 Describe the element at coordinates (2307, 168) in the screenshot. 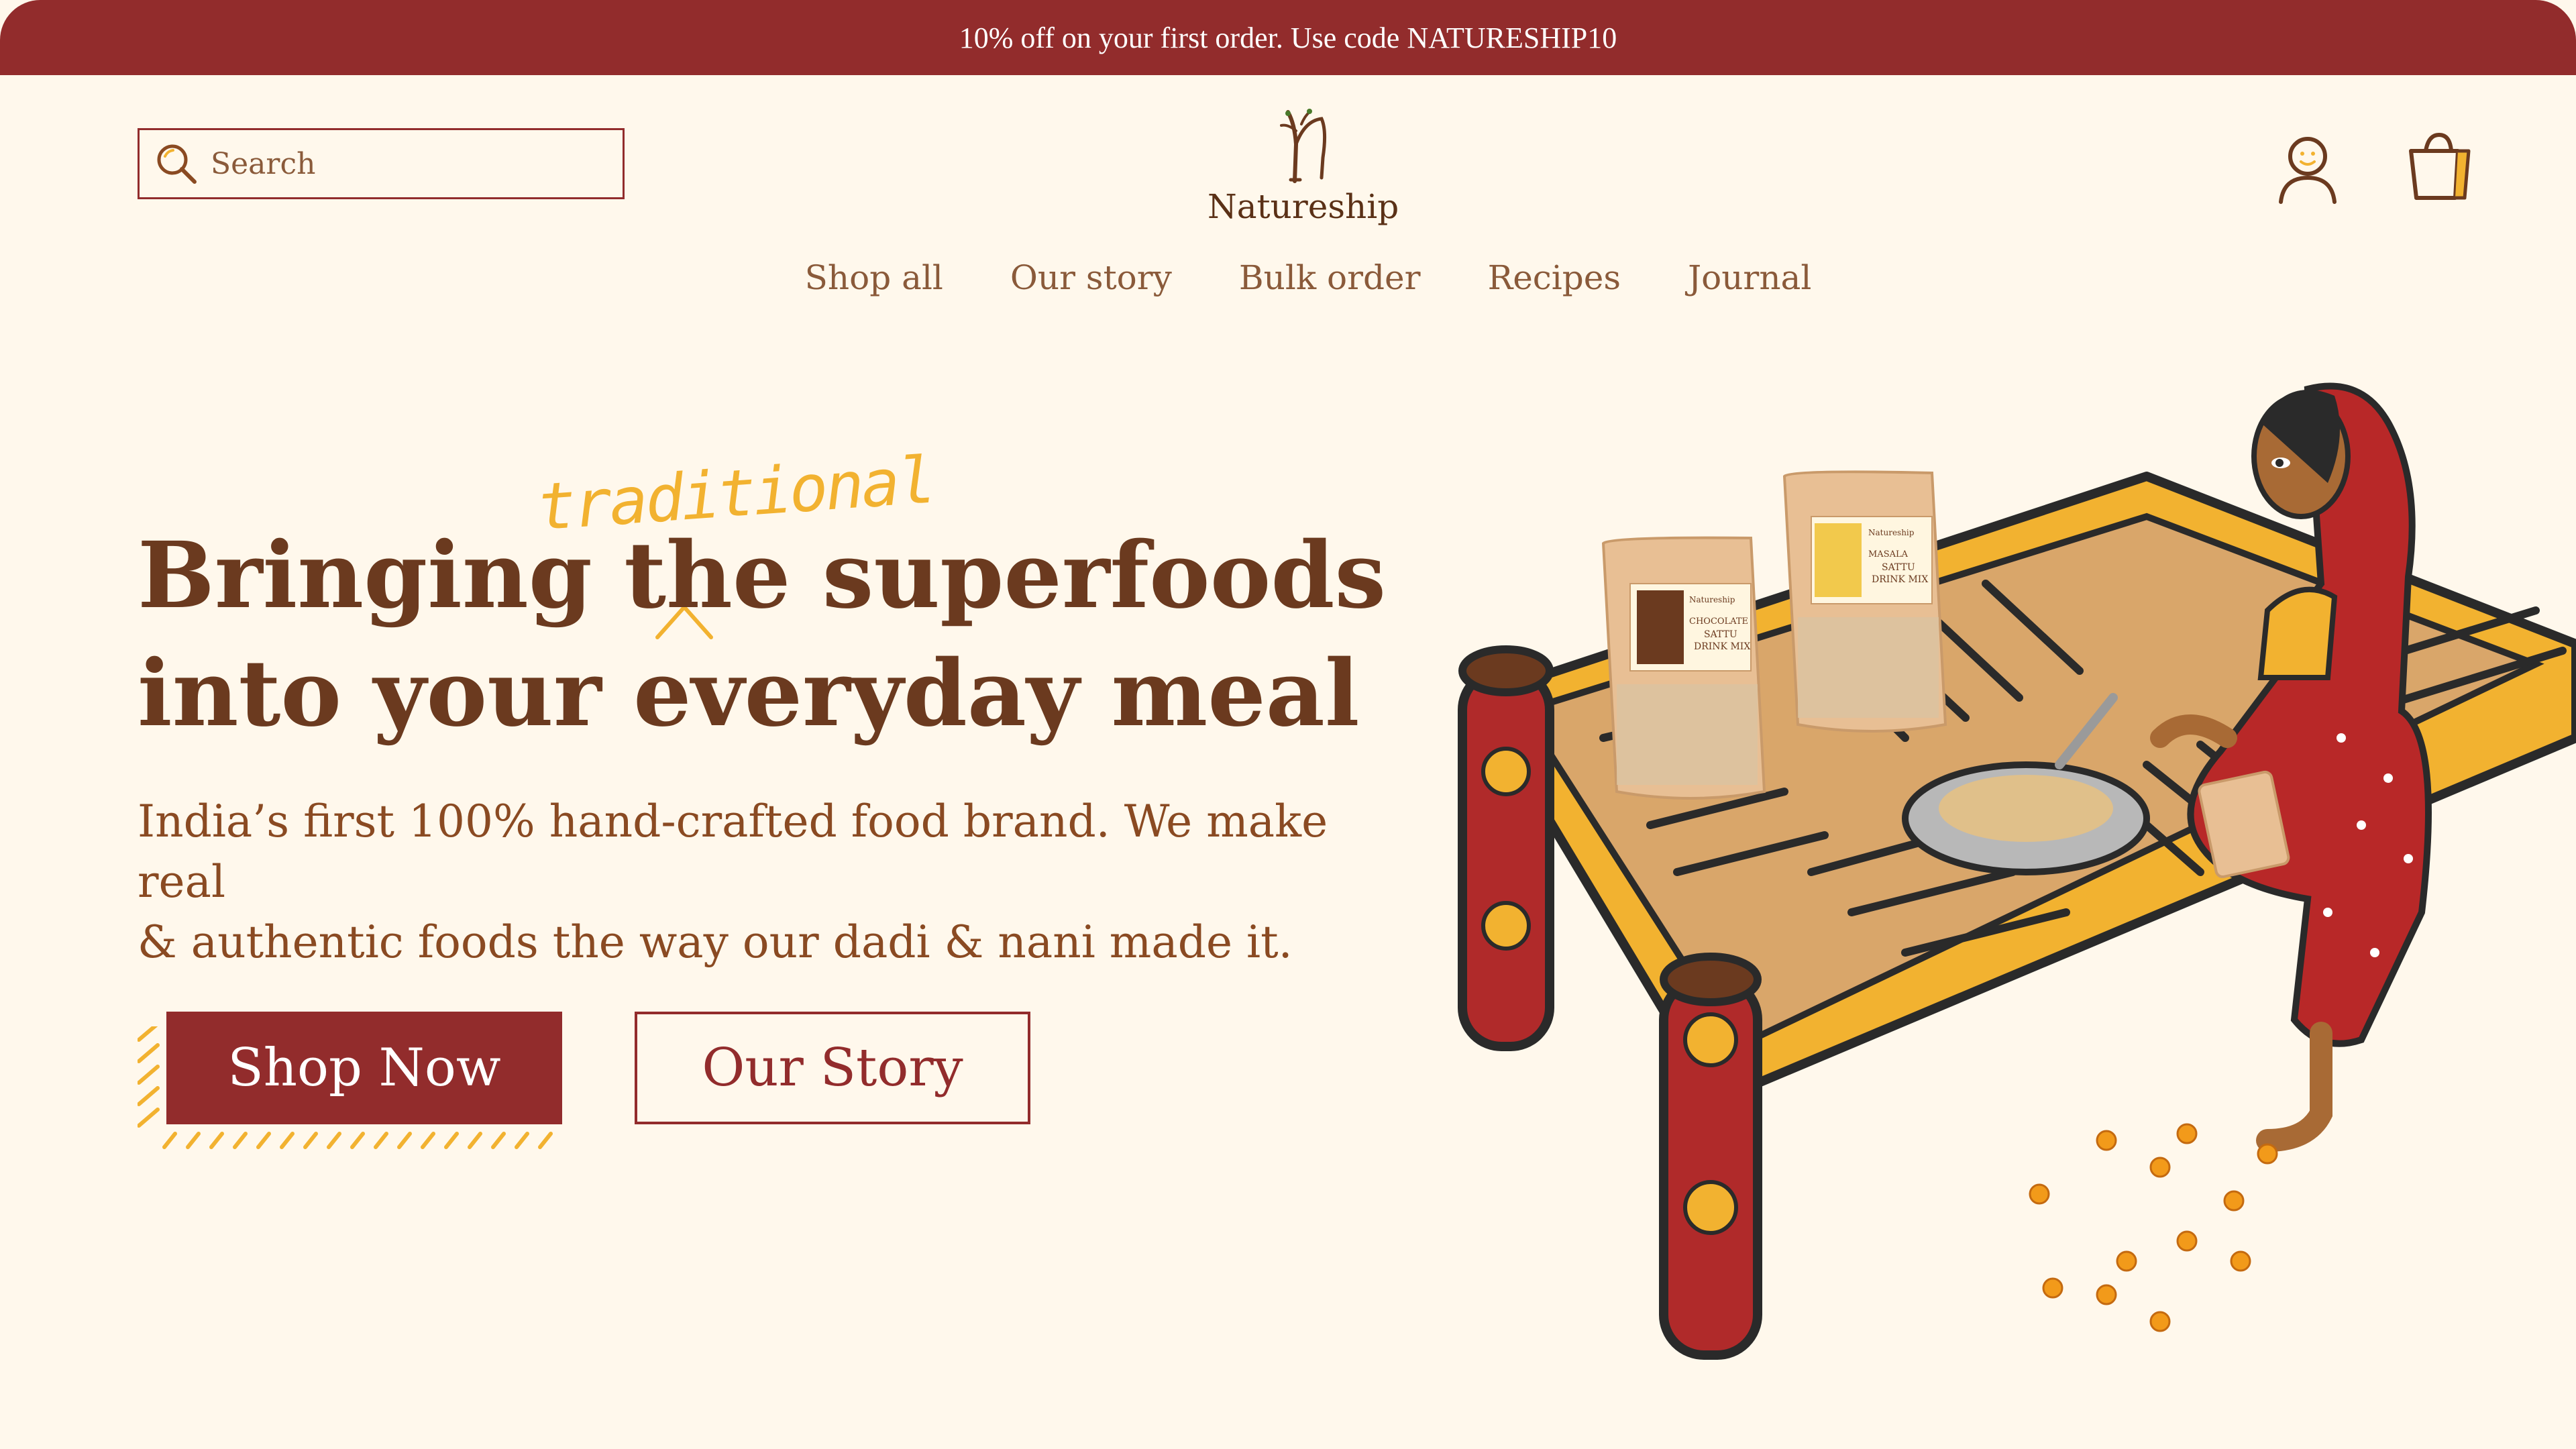

I see `user-icon` at that location.